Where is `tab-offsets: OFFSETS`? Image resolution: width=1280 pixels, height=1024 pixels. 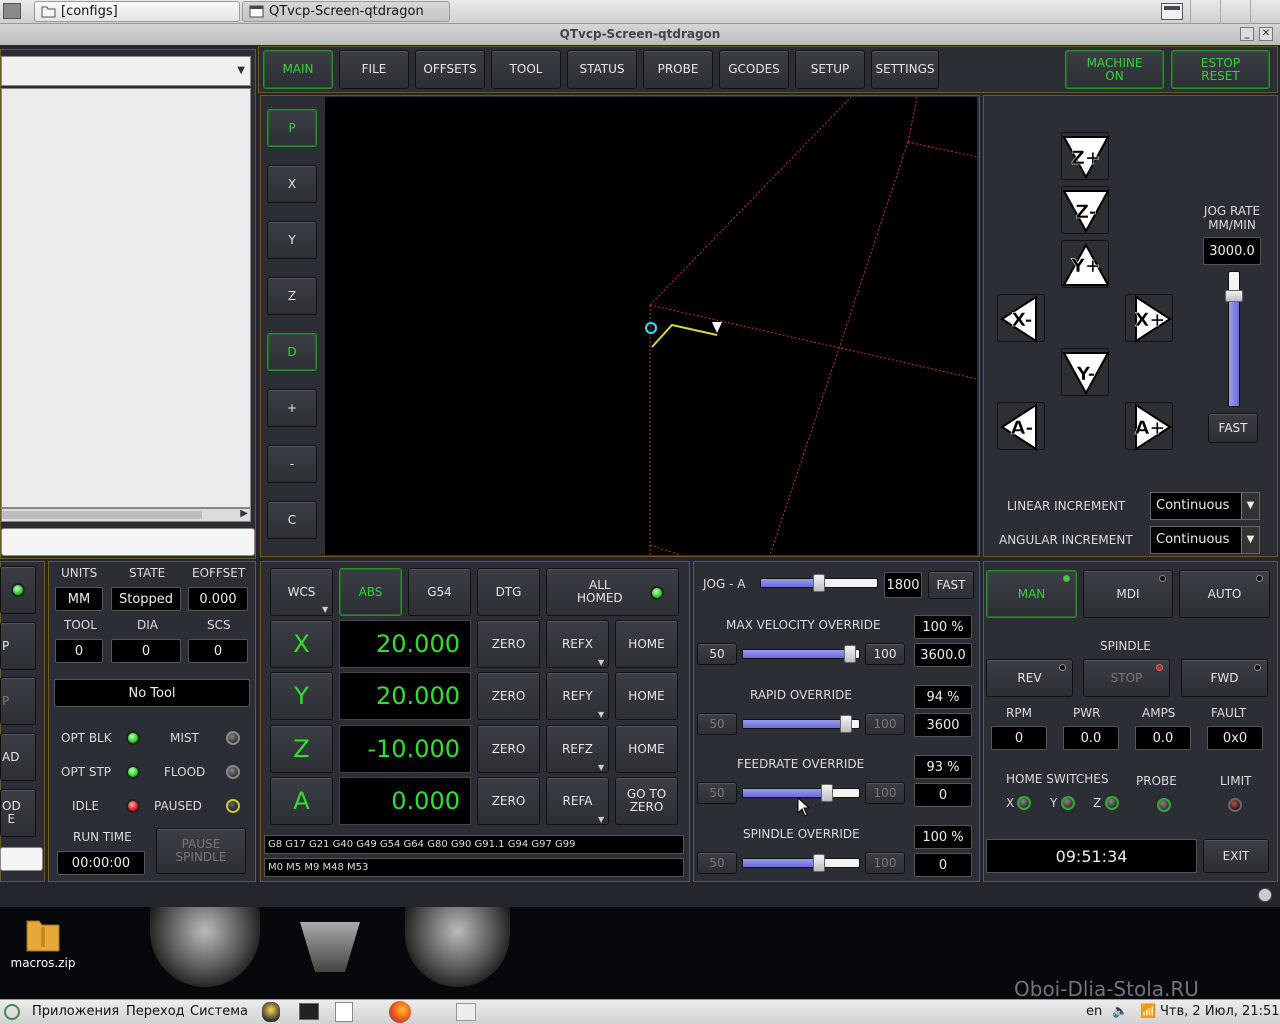
tab-offsets: OFFSETS is located at coordinates (450, 69).